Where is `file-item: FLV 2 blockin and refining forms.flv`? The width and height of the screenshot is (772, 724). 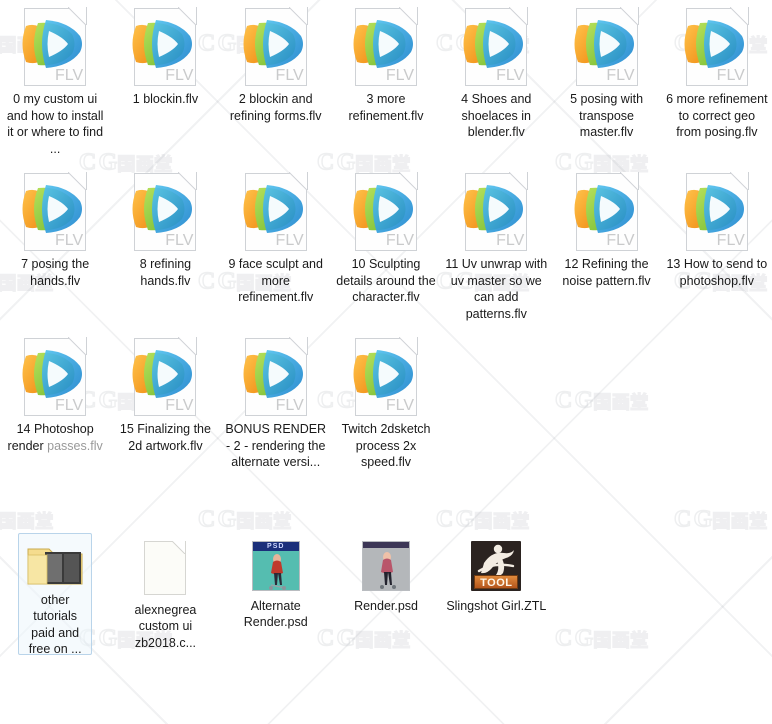
file-item: FLV 2 blockin and refining forms.flv is located at coordinates (276, 62).